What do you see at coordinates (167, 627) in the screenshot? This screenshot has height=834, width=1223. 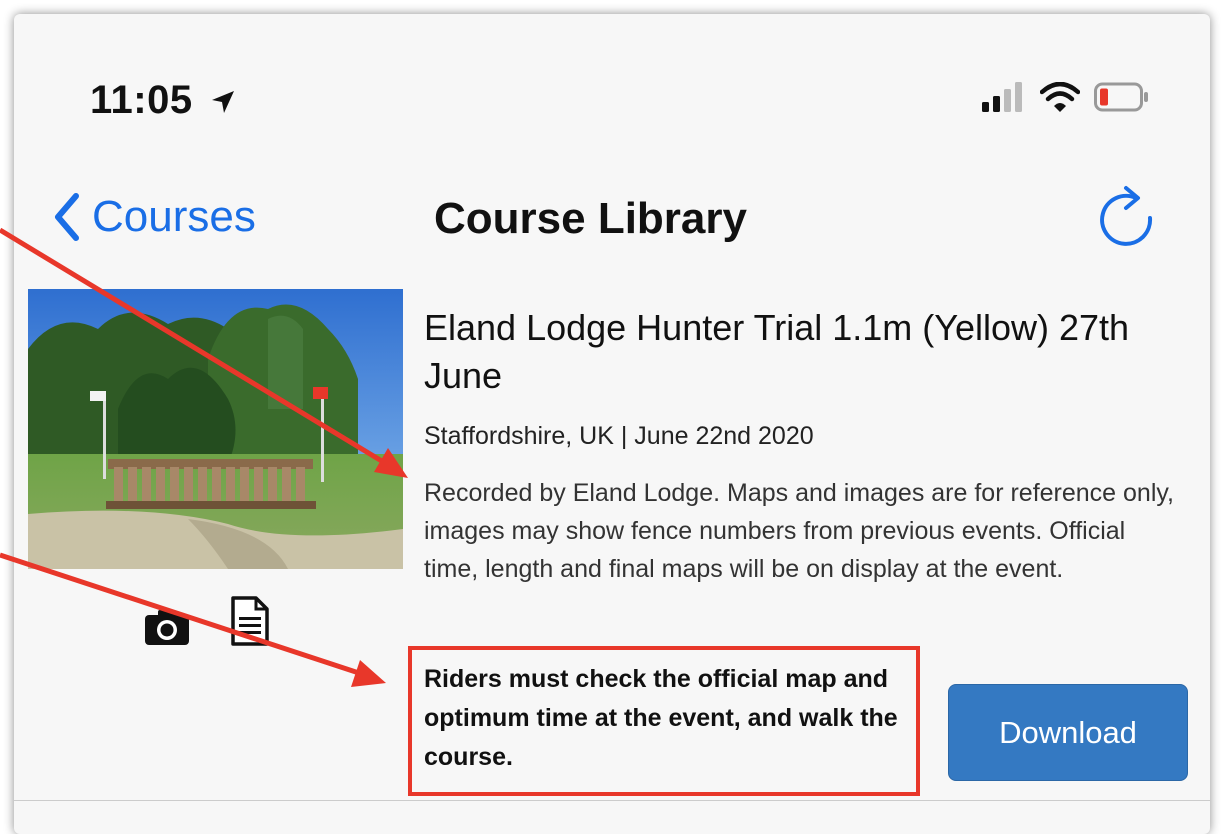 I see `camera-icon` at bounding box center [167, 627].